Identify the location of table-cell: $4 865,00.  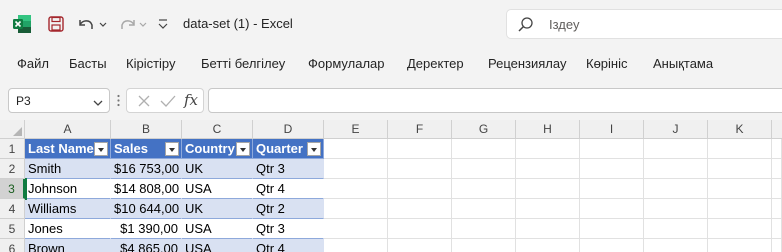
(146, 245).